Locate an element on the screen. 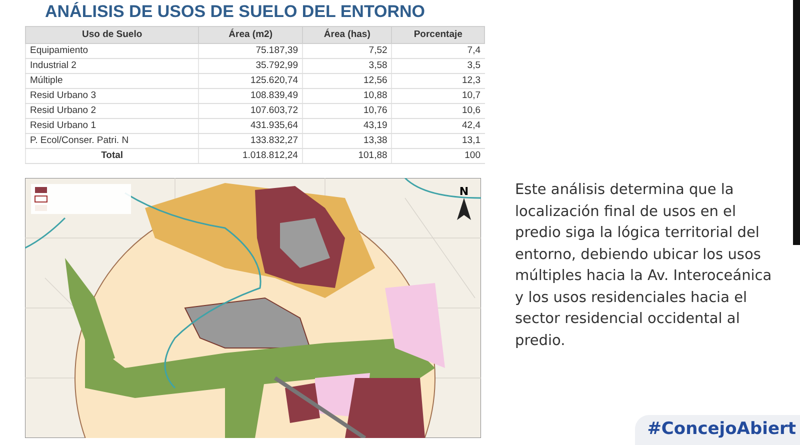 The width and height of the screenshot is (800, 445). table-cell: 107.603,72 is located at coordinates (250, 111).